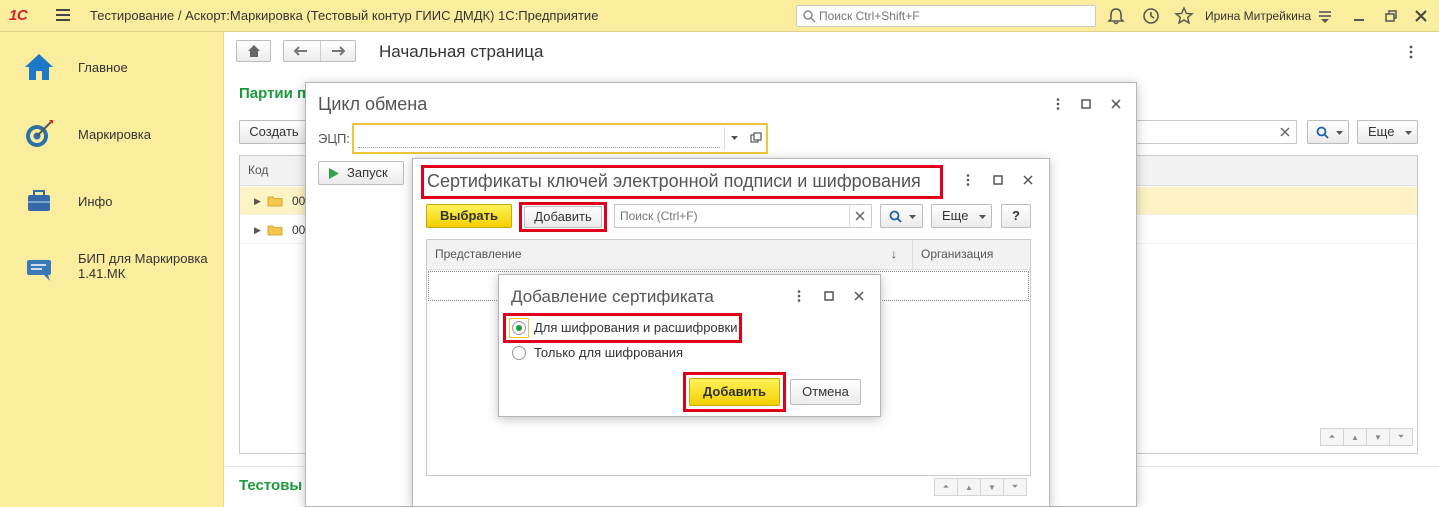 This screenshot has height=507, width=1439. Describe the element at coordinates (469, 216) in the screenshot. I see `select-button: Выбрать` at that location.